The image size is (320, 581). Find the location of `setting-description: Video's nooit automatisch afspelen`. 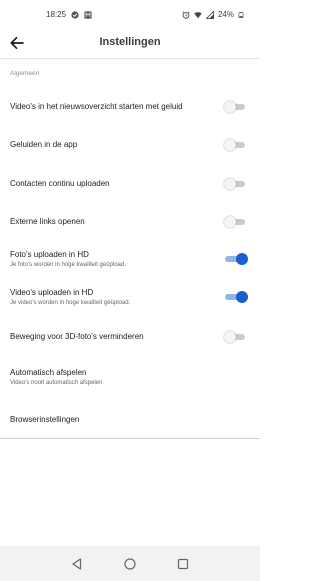

setting-description: Video's nooit automatisch afspelen is located at coordinates (56, 383).